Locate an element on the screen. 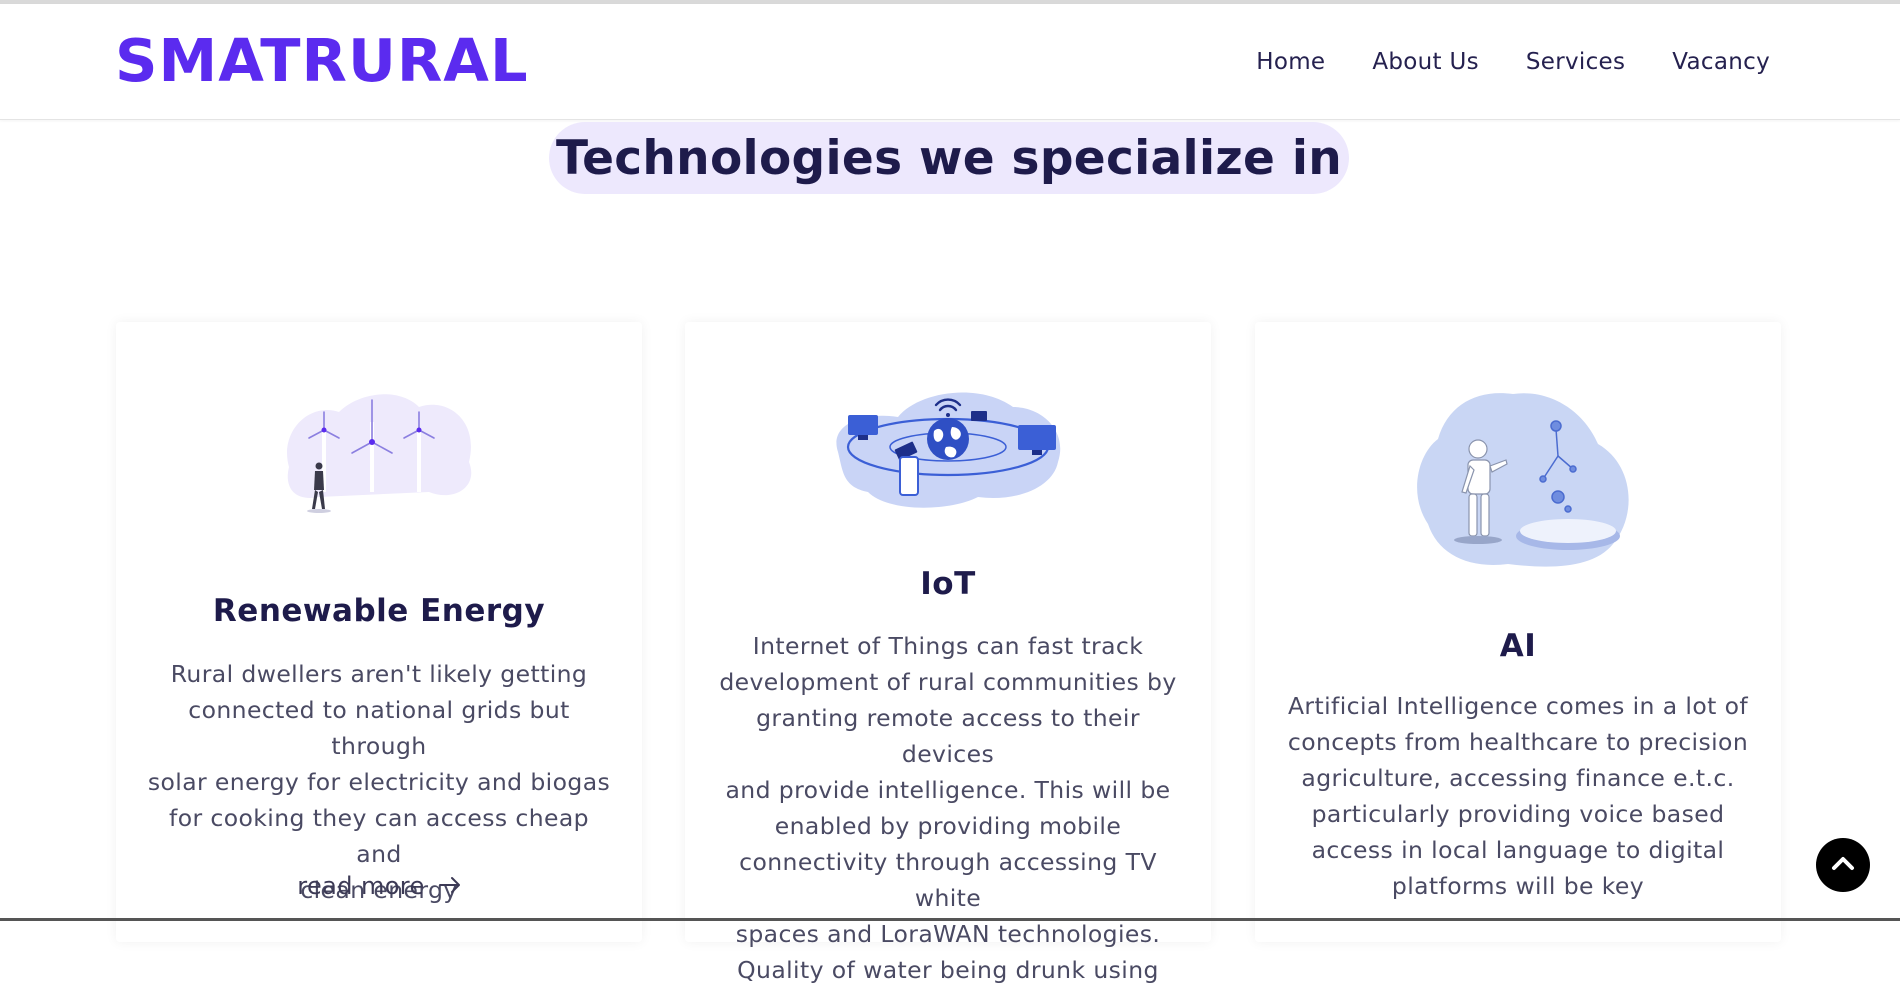 The image size is (1900, 988). card-text-line: granting remote access to their devices is located at coordinates (948, 736).